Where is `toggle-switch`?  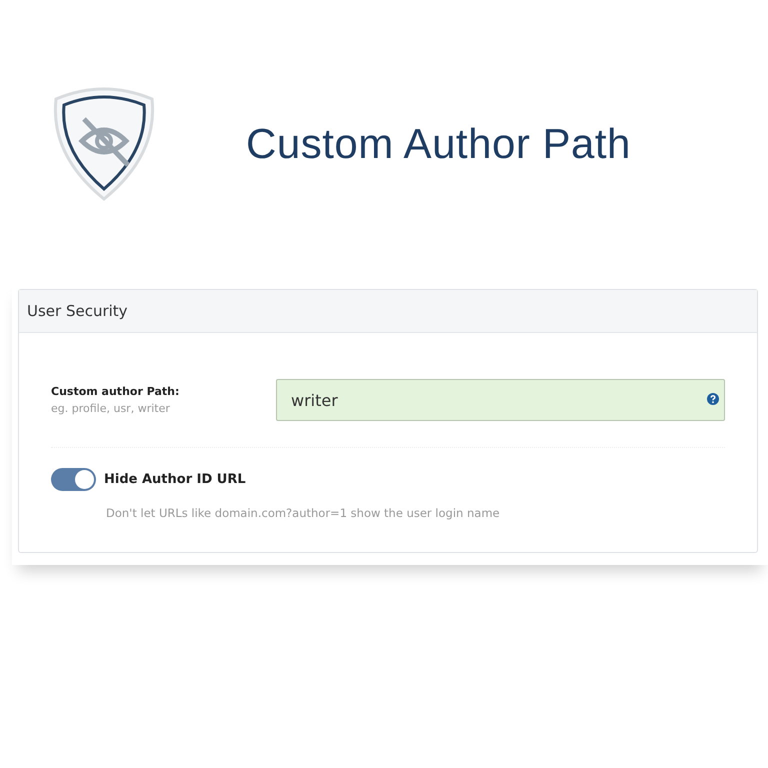 toggle-switch is located at coordinates (73, 479).